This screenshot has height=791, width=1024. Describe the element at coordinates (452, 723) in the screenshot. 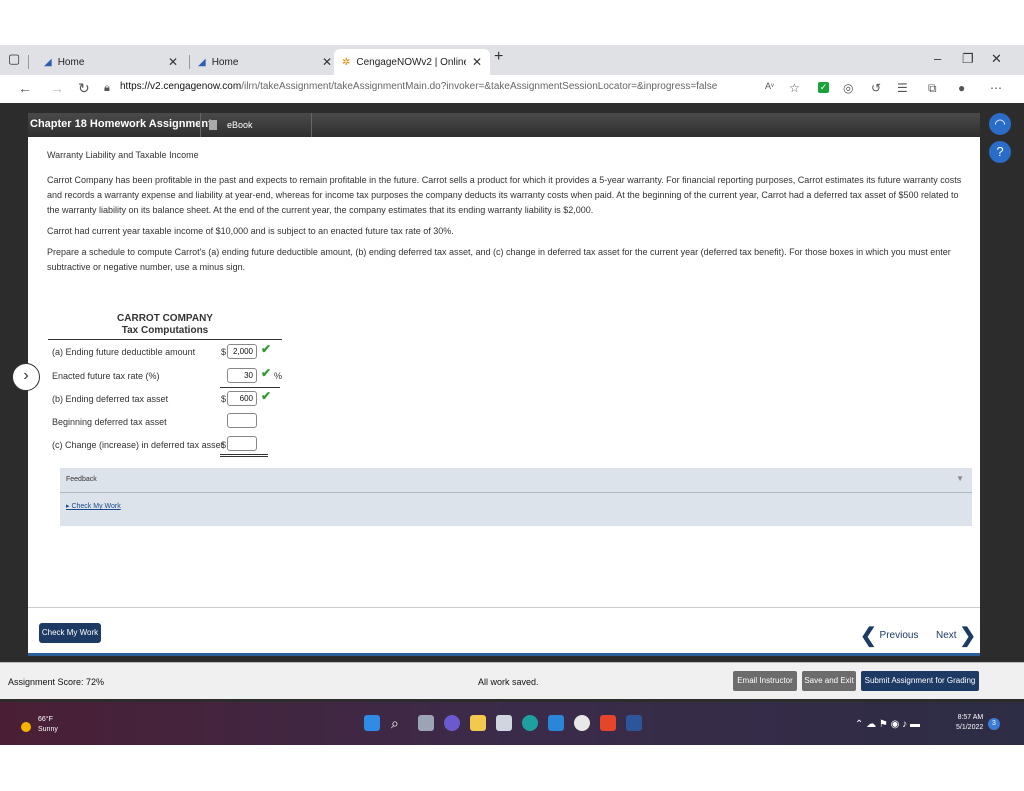

I see `chat-icon` at that location.